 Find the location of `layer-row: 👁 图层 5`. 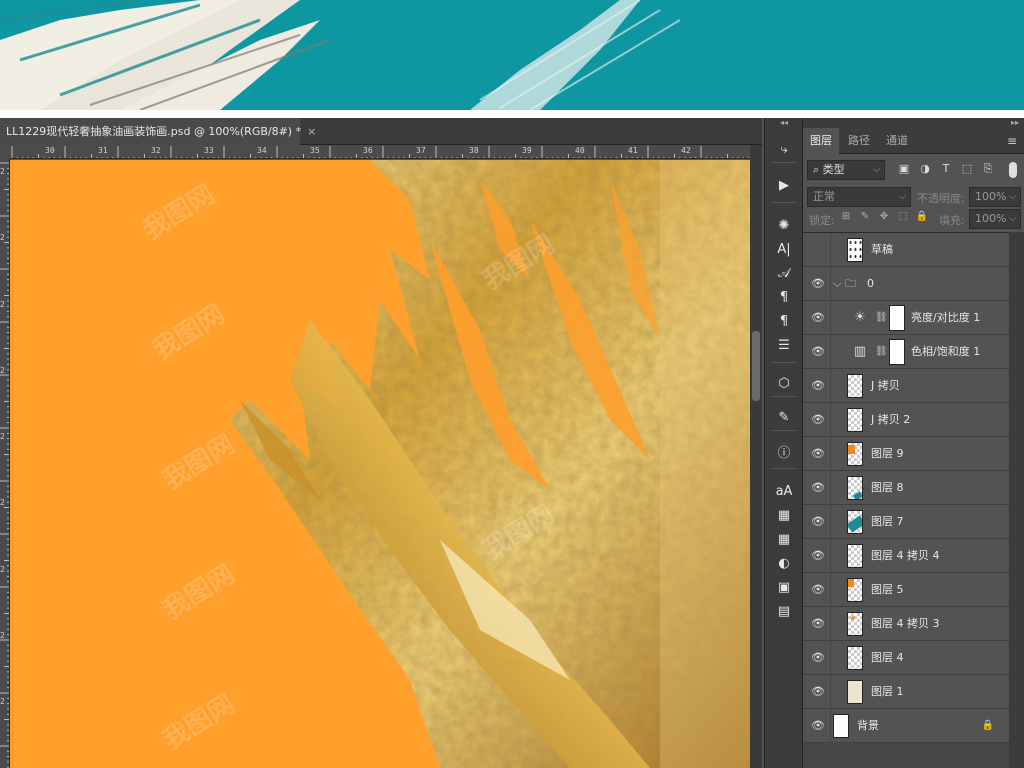

layer-row: 👁 图层 5 is located at coordinates (906, 590).